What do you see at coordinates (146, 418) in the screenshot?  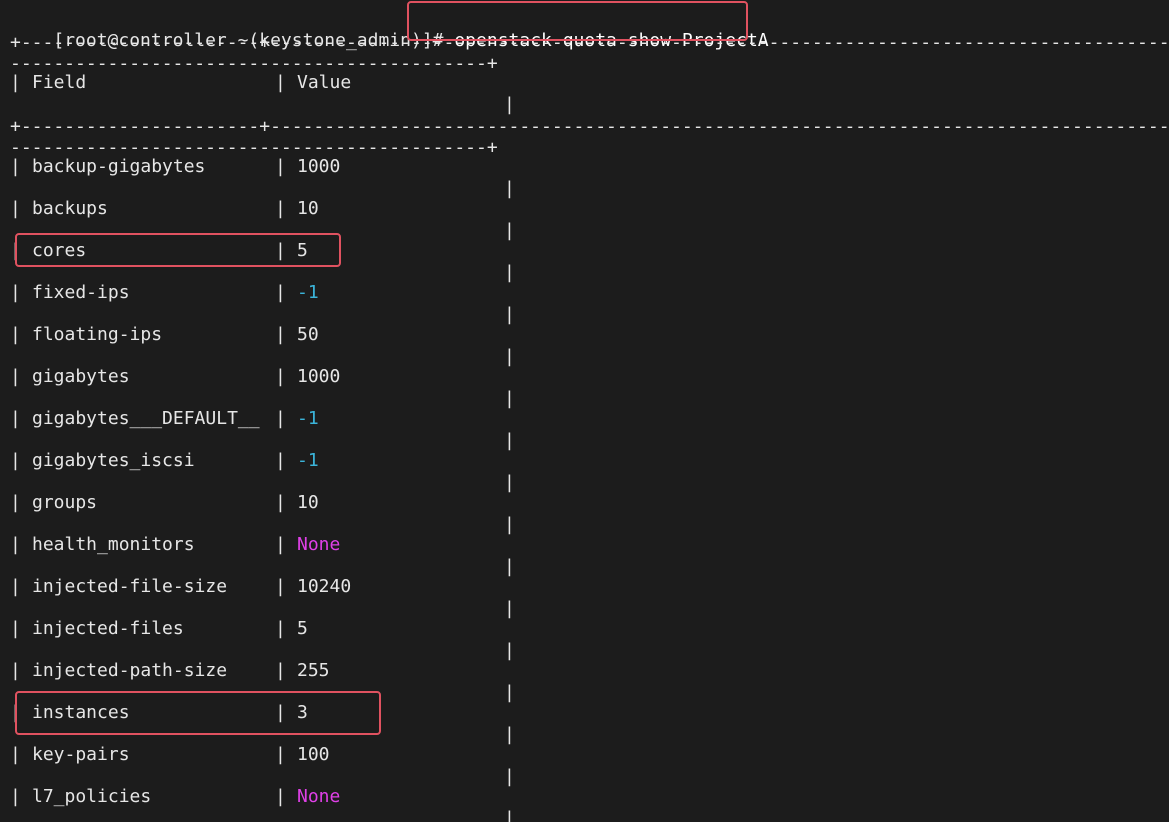 I see `row-field: gigabytes___DEFAULT__` at bounding box center [146, 418].